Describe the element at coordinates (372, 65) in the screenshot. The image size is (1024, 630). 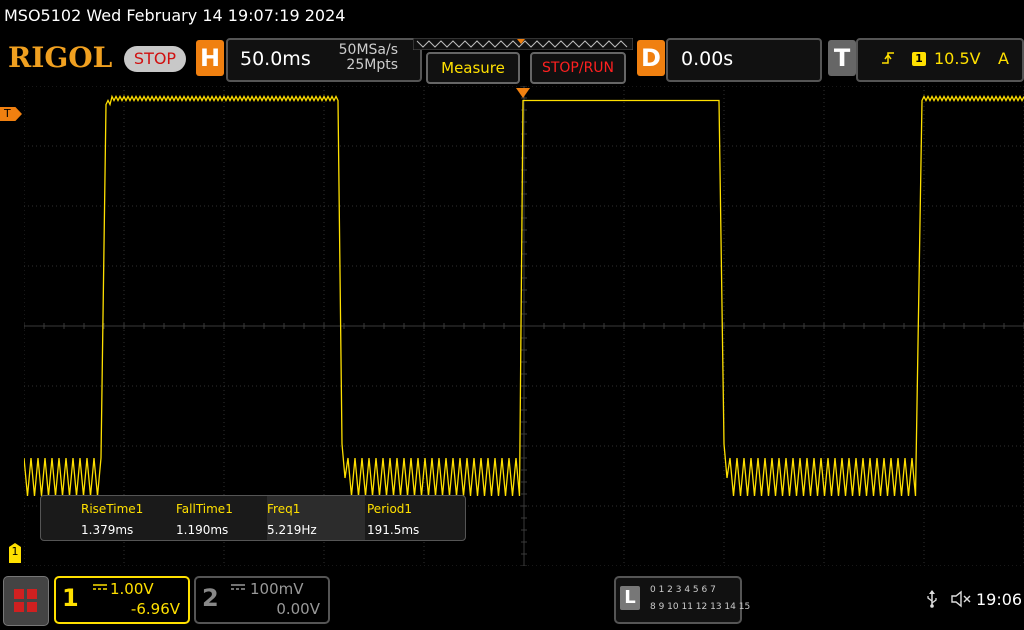
I see `memory-depth: 25Mpts` at that location.